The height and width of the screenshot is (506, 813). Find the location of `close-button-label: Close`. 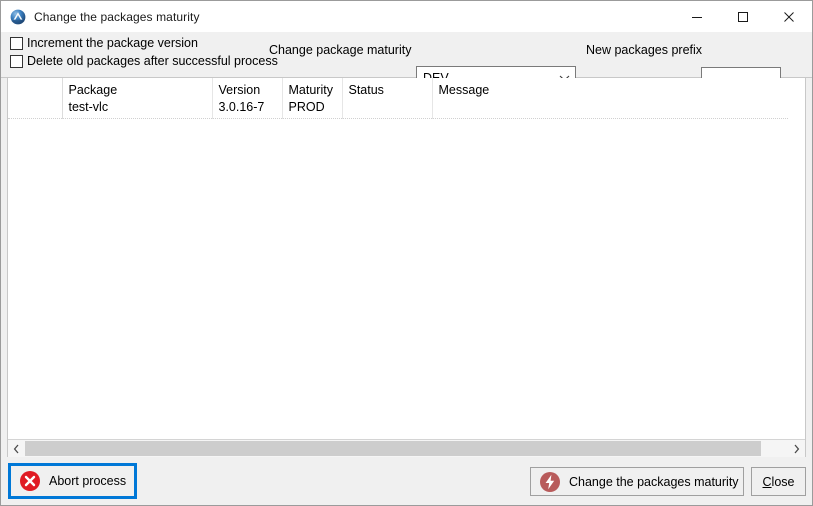

close-button-label: Close is located at coordinates (779, 482).